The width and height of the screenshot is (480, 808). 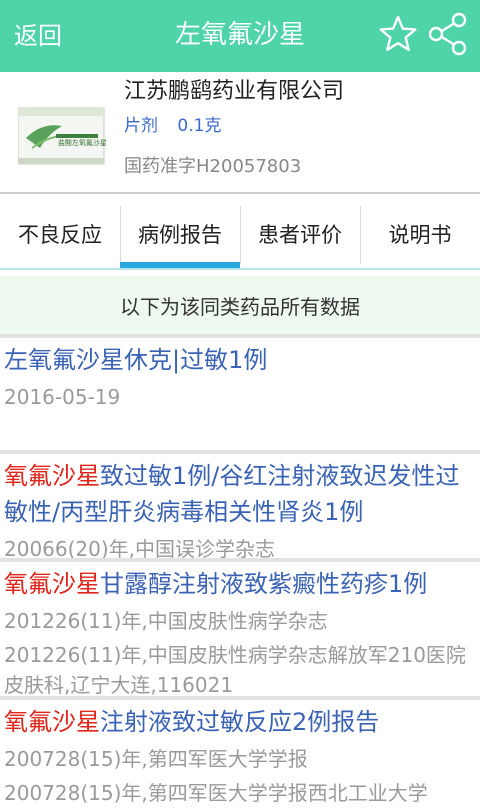 What do you see at coordinates (240, 269) in the screenshot?
I see `tab-underline` at bounding box center [240, 269].